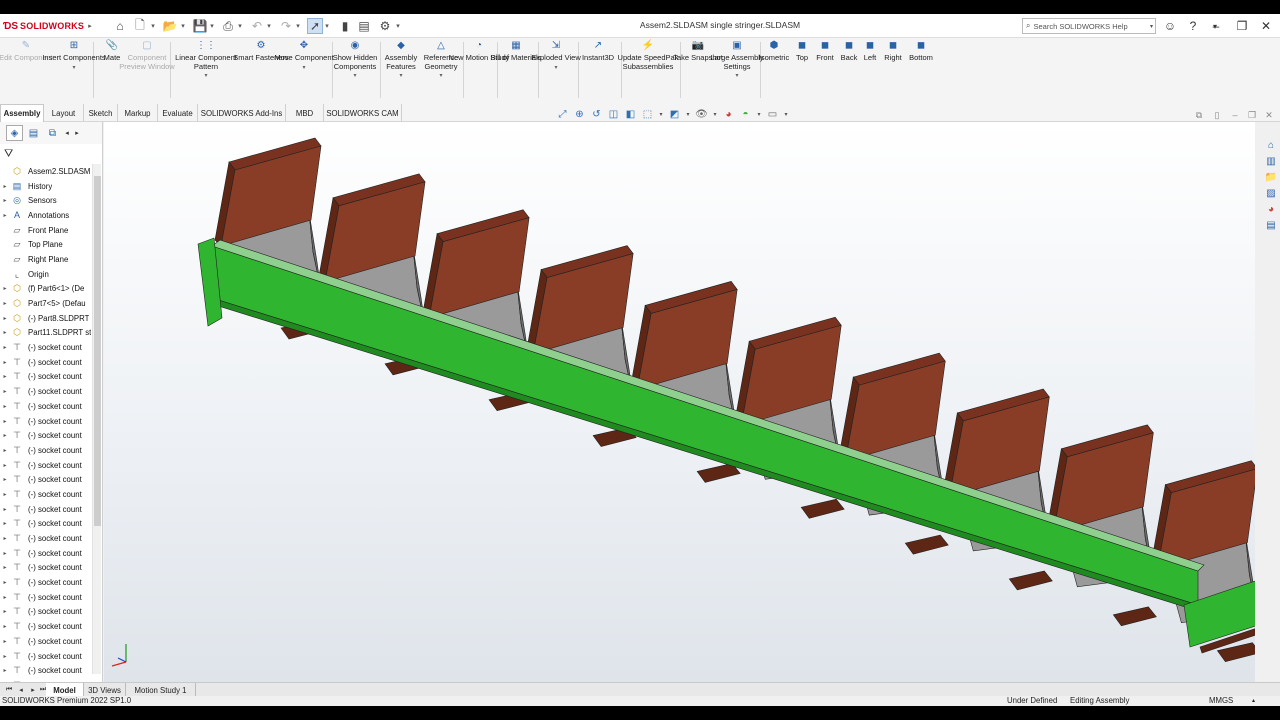  Describe the element at coordinates (596, 114) in the screenshot. I see `previous-view-icon: ↺` at that location.